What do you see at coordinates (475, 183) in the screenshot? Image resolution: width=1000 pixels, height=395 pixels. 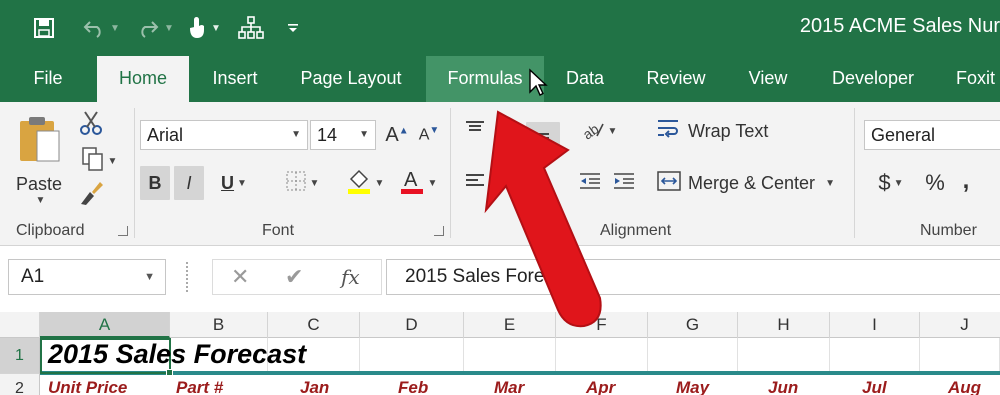 I see `align-left-button` at bounding box center [475, 183].